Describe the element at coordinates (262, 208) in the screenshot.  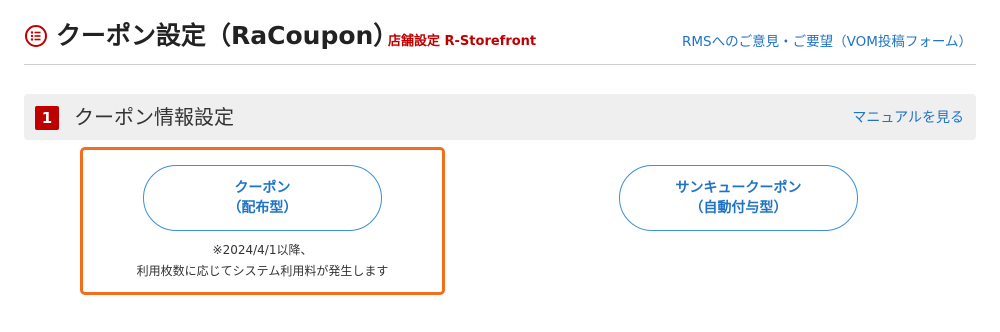
I see `distributed-coupon-type: （配布型）` at that location.